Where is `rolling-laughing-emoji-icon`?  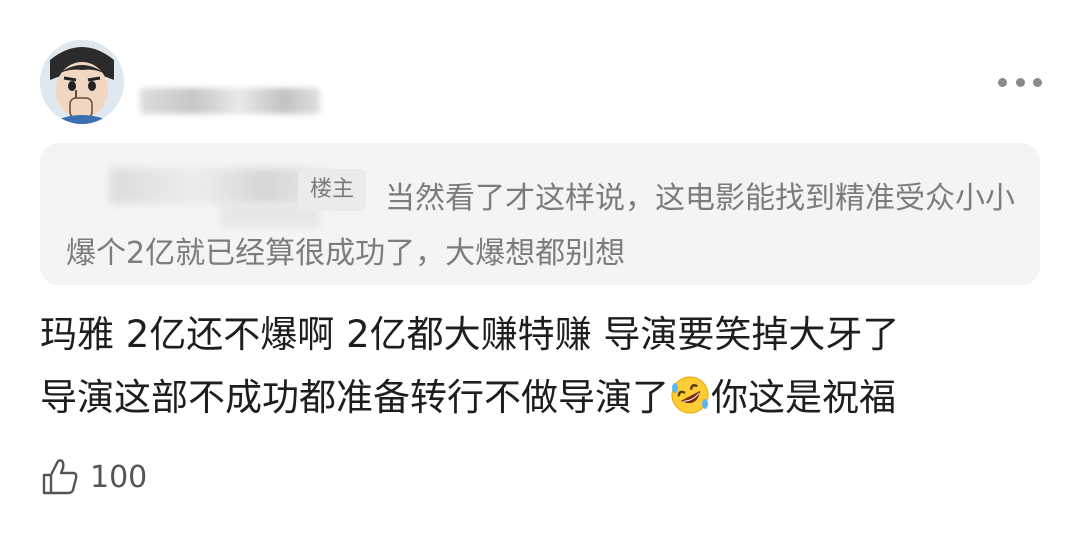 rolling-laughing-emoji-icon is located at coordinates (690, 395).